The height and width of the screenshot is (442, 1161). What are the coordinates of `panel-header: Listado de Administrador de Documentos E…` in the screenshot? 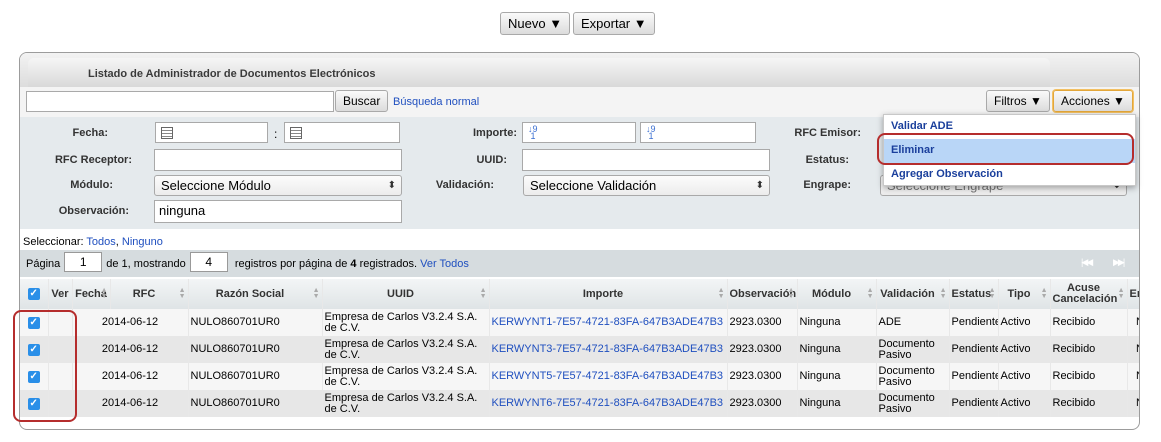 It's located at (579, 70).